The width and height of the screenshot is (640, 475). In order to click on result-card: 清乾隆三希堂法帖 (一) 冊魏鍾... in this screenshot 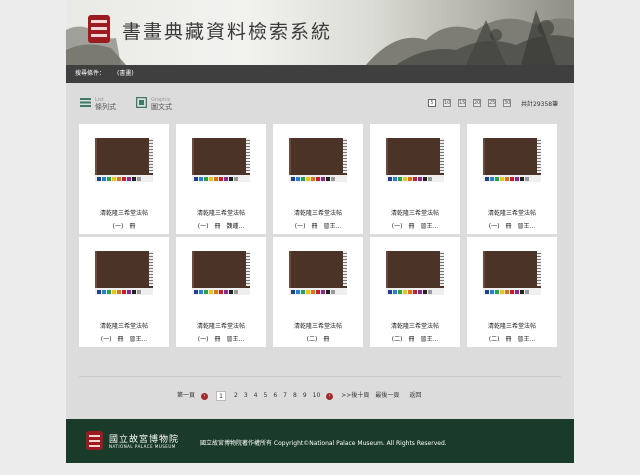, I will do `click(221, 179)`.